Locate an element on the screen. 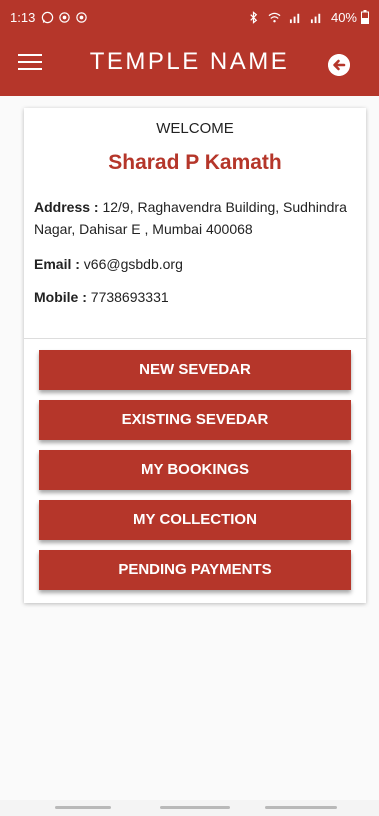  pending-payments-button: PENDING PAYMENTS is located at coordinates (195, 570).